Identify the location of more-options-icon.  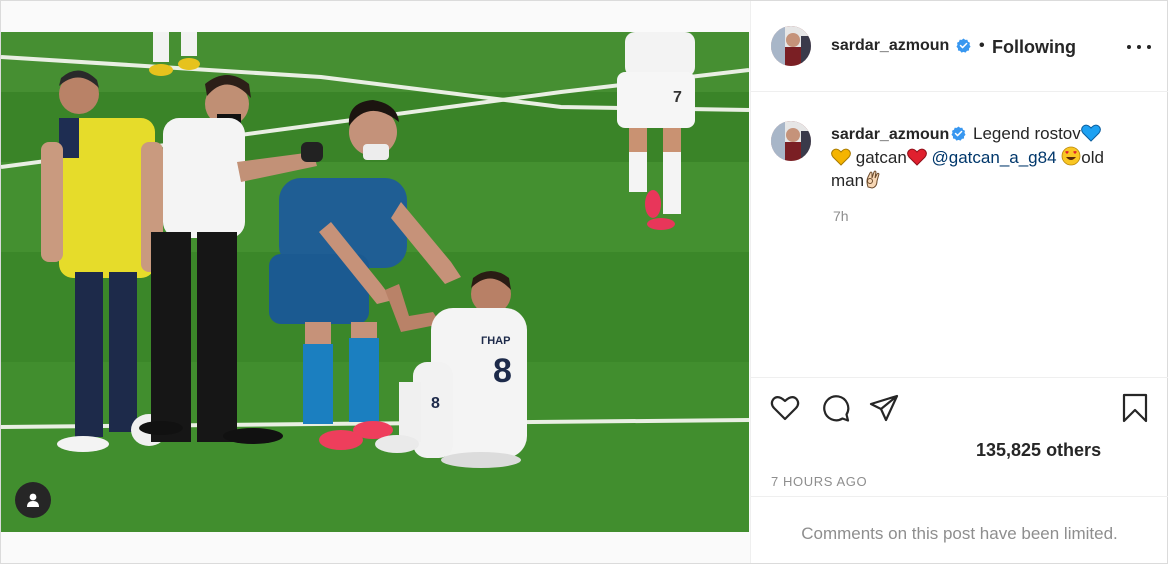
(1139, 47).